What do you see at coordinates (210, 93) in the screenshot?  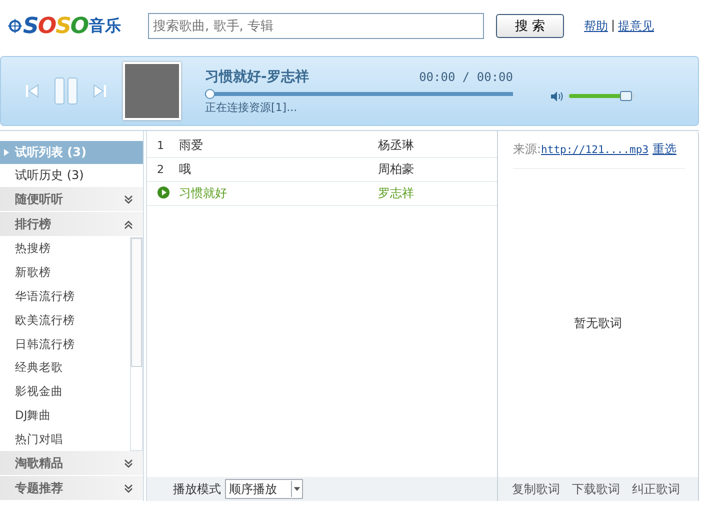 I see `progress-handle` at bounding box center [210, 93].